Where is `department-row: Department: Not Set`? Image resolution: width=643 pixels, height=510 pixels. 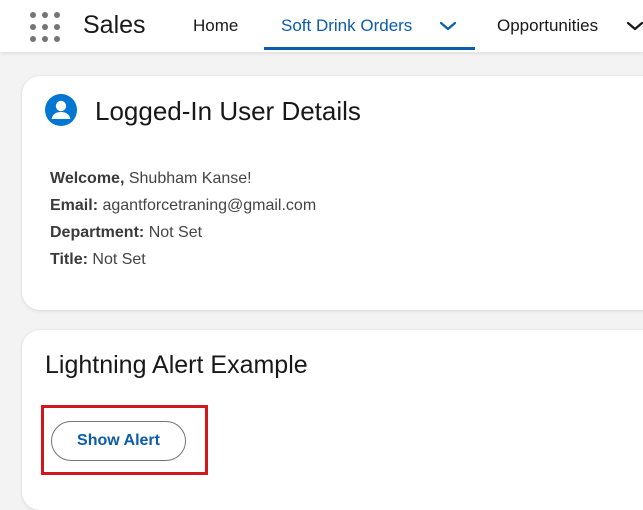 department-row: Department: Not Set is located at coordinates (126, 233).